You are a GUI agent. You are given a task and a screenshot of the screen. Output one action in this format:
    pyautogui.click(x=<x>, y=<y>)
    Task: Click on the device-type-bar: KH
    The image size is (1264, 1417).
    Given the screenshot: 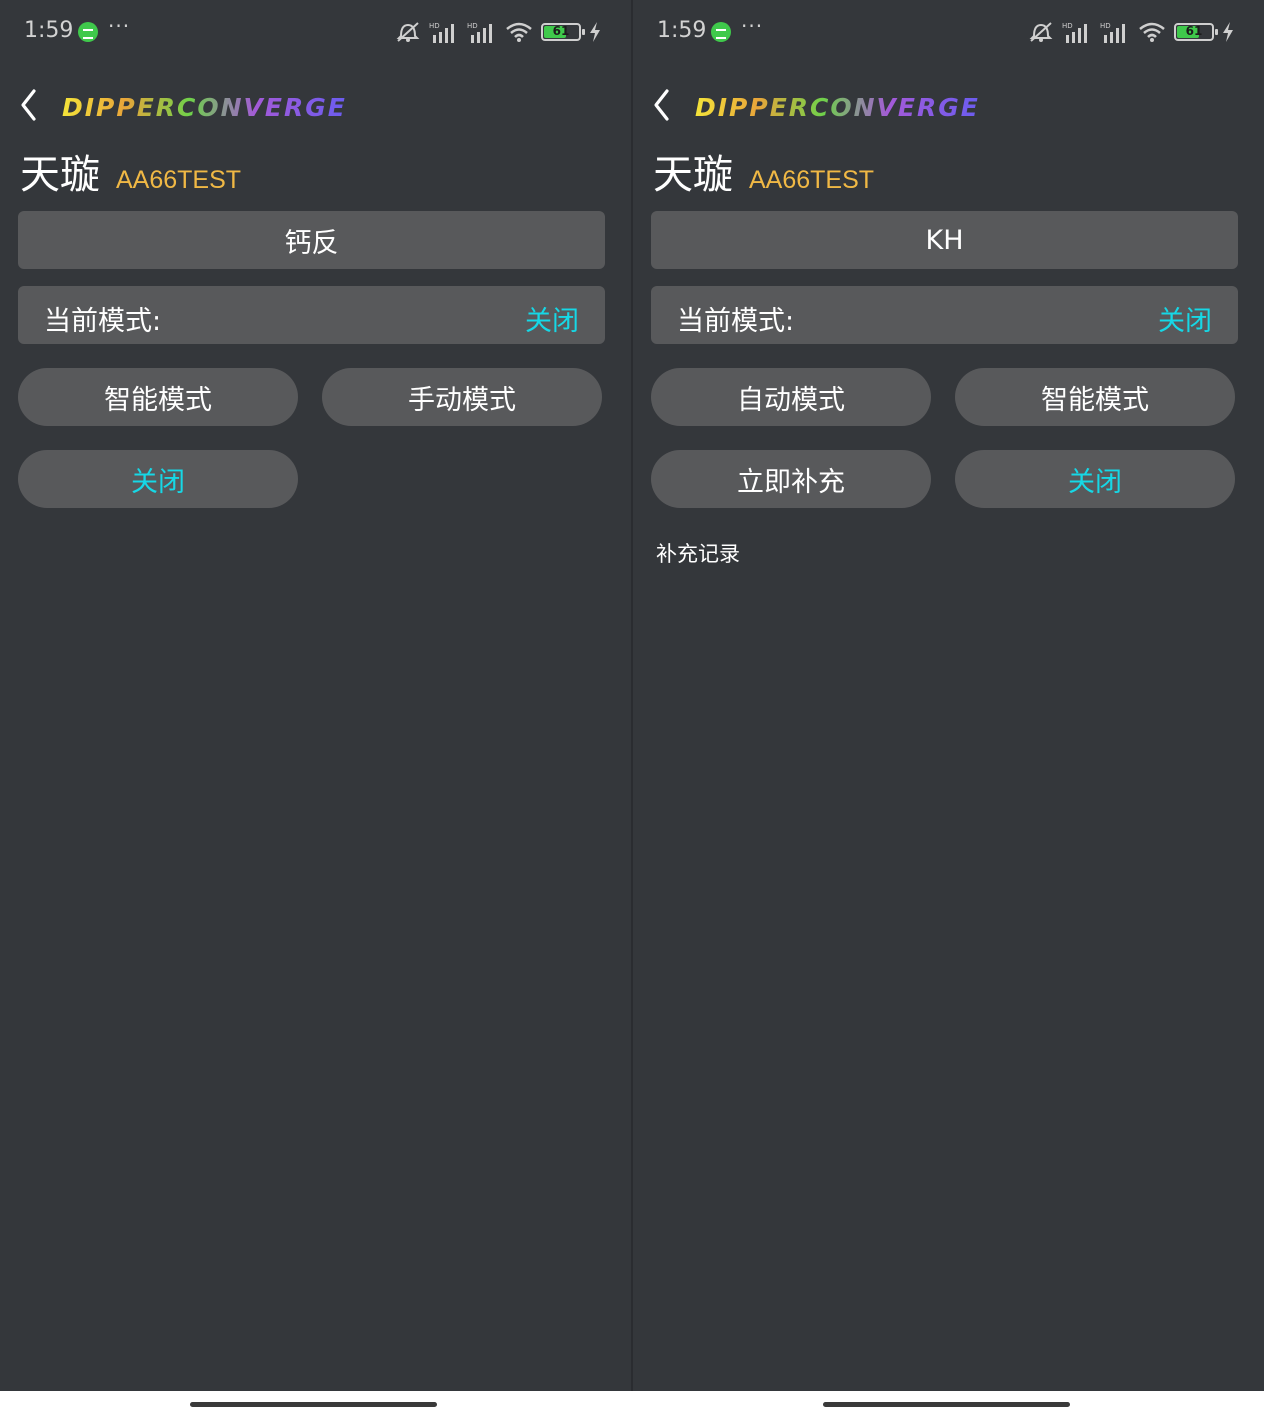 What is the action you would take?
    pyautogui.click(x=944, y=240)
    